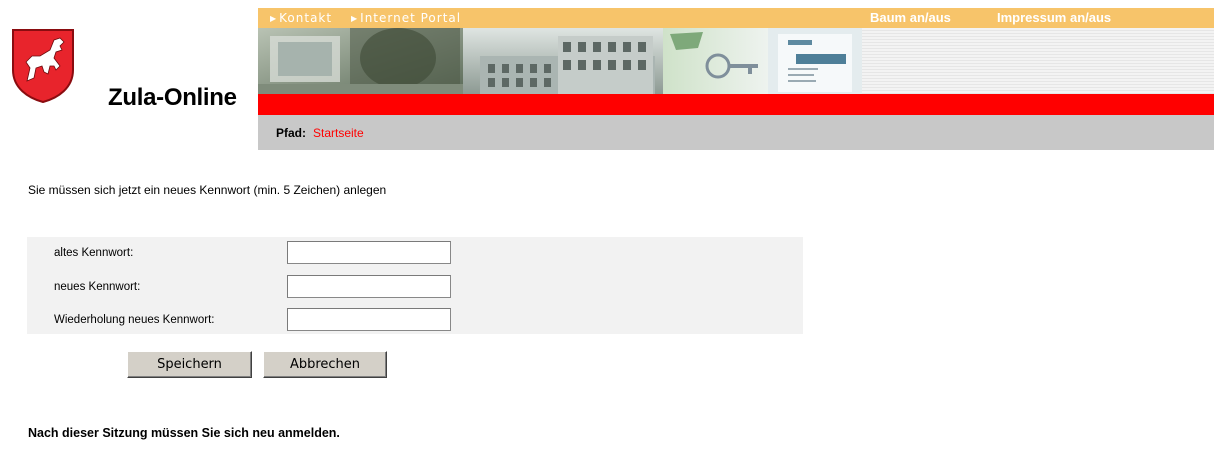 Image resolution: width=1214 pixels, height=461 pixels. Describe the element at coordinates (134, 320) in the screenshot. I see `repeat-password-label: Wiederholung neues Kennwort:` at that location.